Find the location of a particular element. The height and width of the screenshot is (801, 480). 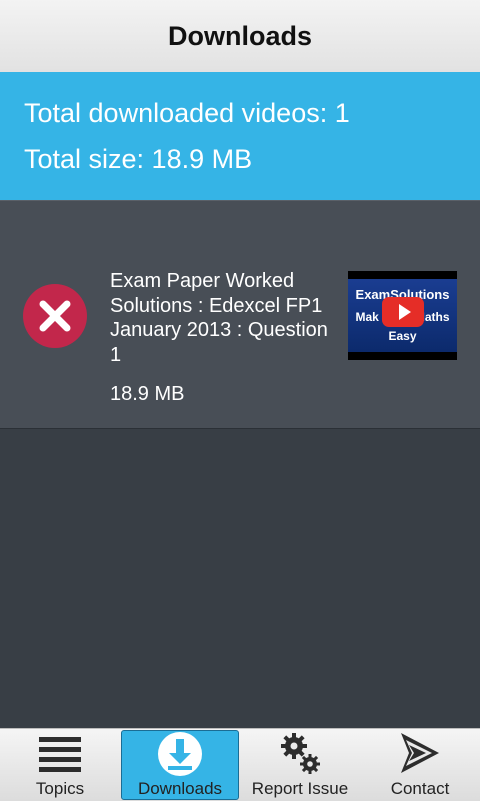

gears-icon is located at coordinates (300, 753).